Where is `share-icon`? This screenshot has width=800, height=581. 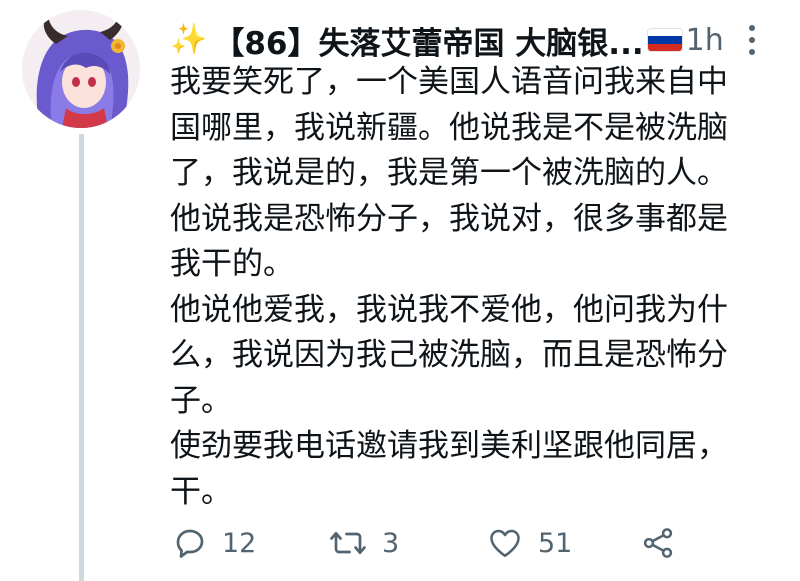
share-icon is located at coordinates (658, 543).